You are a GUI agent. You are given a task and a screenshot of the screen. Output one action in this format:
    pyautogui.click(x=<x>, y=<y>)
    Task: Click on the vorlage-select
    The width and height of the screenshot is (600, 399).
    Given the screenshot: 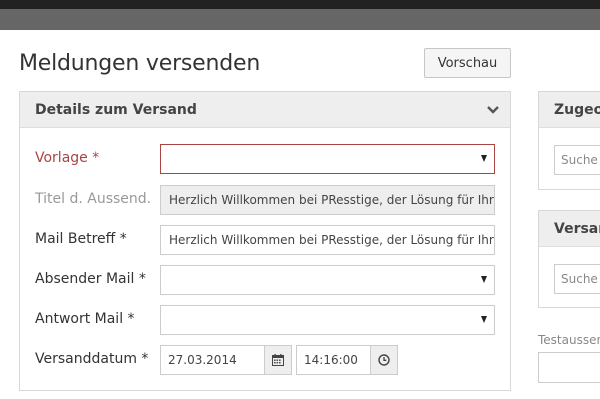 What is the action you would take?
    pyautogui.click(x=327, y=159)
    